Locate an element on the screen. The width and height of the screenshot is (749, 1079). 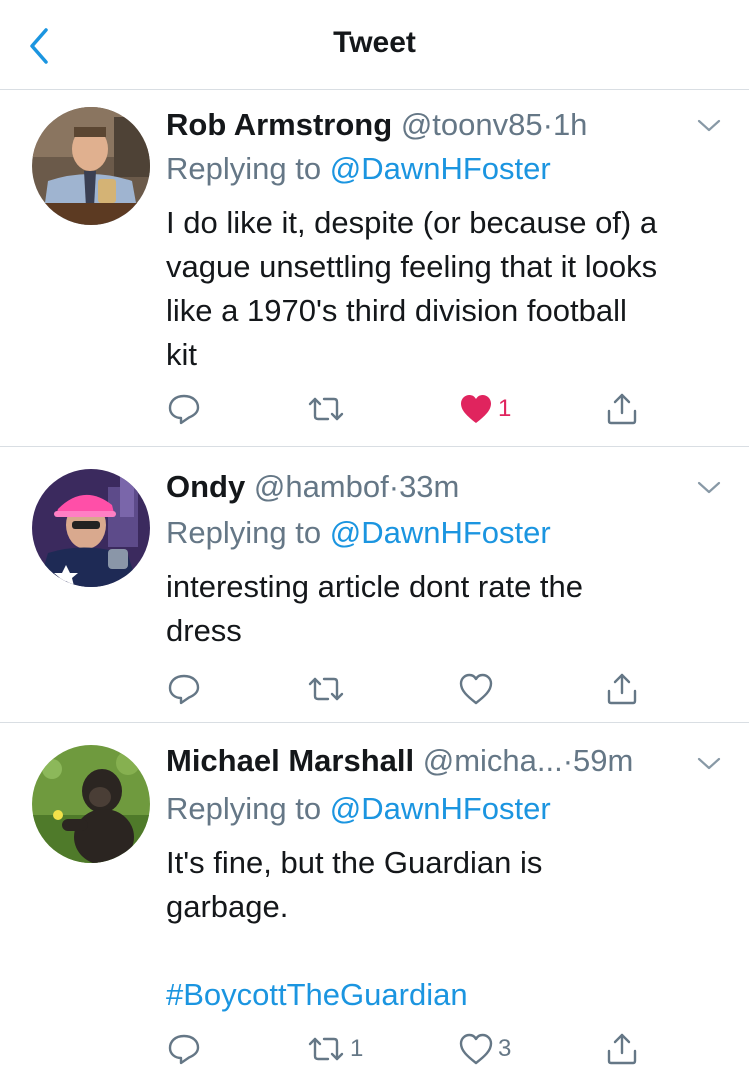
author-name: Ondy is located at coordinates (205, 486).